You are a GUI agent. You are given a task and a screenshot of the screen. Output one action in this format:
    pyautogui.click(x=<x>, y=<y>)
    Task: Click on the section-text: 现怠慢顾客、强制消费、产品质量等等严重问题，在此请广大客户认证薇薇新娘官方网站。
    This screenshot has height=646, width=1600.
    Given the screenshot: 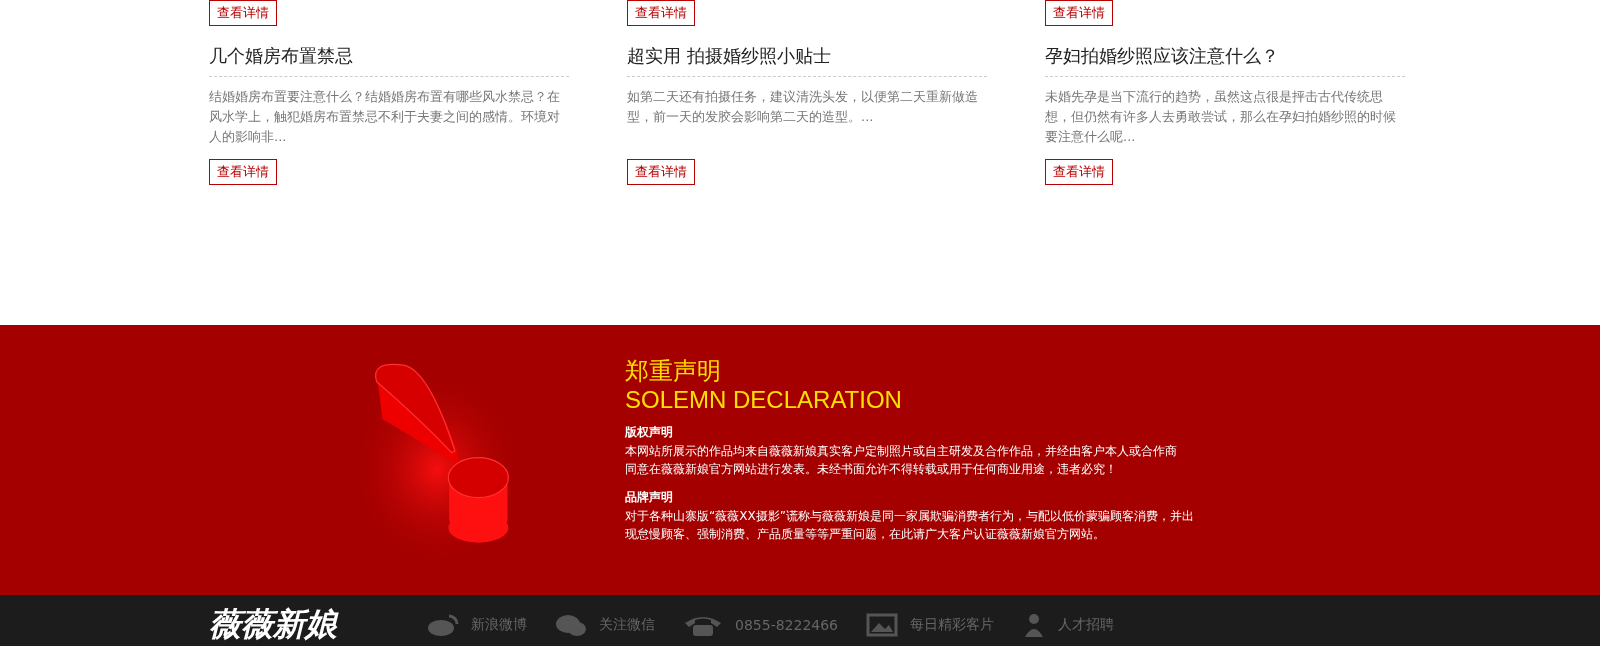 What is the action you would take?
    pyautogui.click(x=865, y=534)
    